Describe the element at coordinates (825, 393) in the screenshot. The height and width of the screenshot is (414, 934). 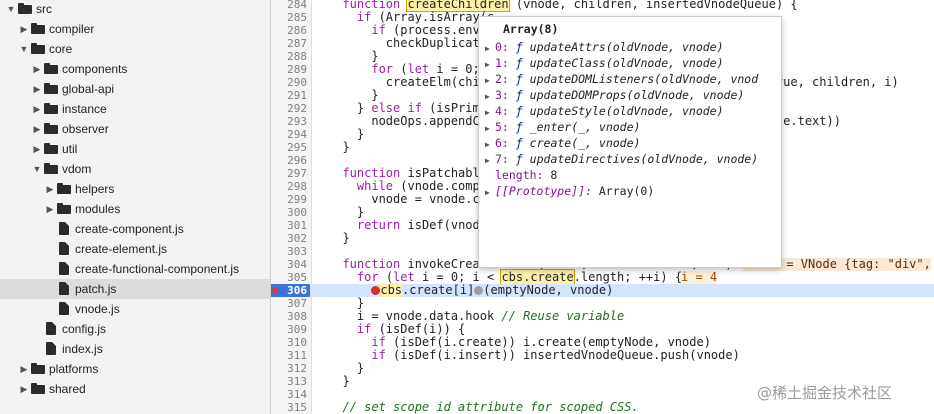
I see `watermark: @稀土掘金技术社区` at that location.